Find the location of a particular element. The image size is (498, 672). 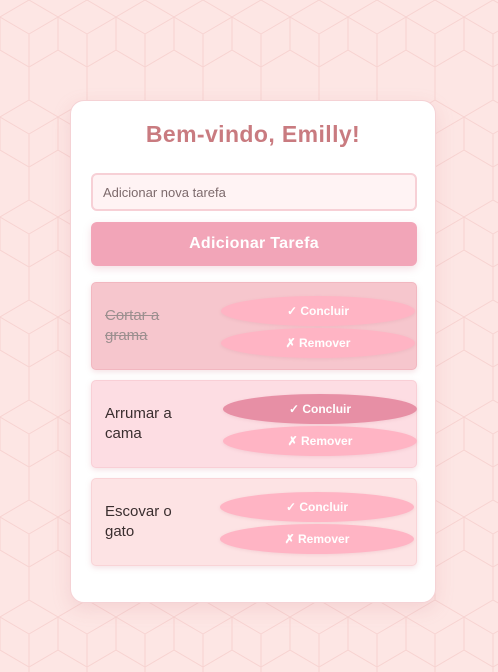

task-text: Escovar o gato is located at coordinates (138, 521).